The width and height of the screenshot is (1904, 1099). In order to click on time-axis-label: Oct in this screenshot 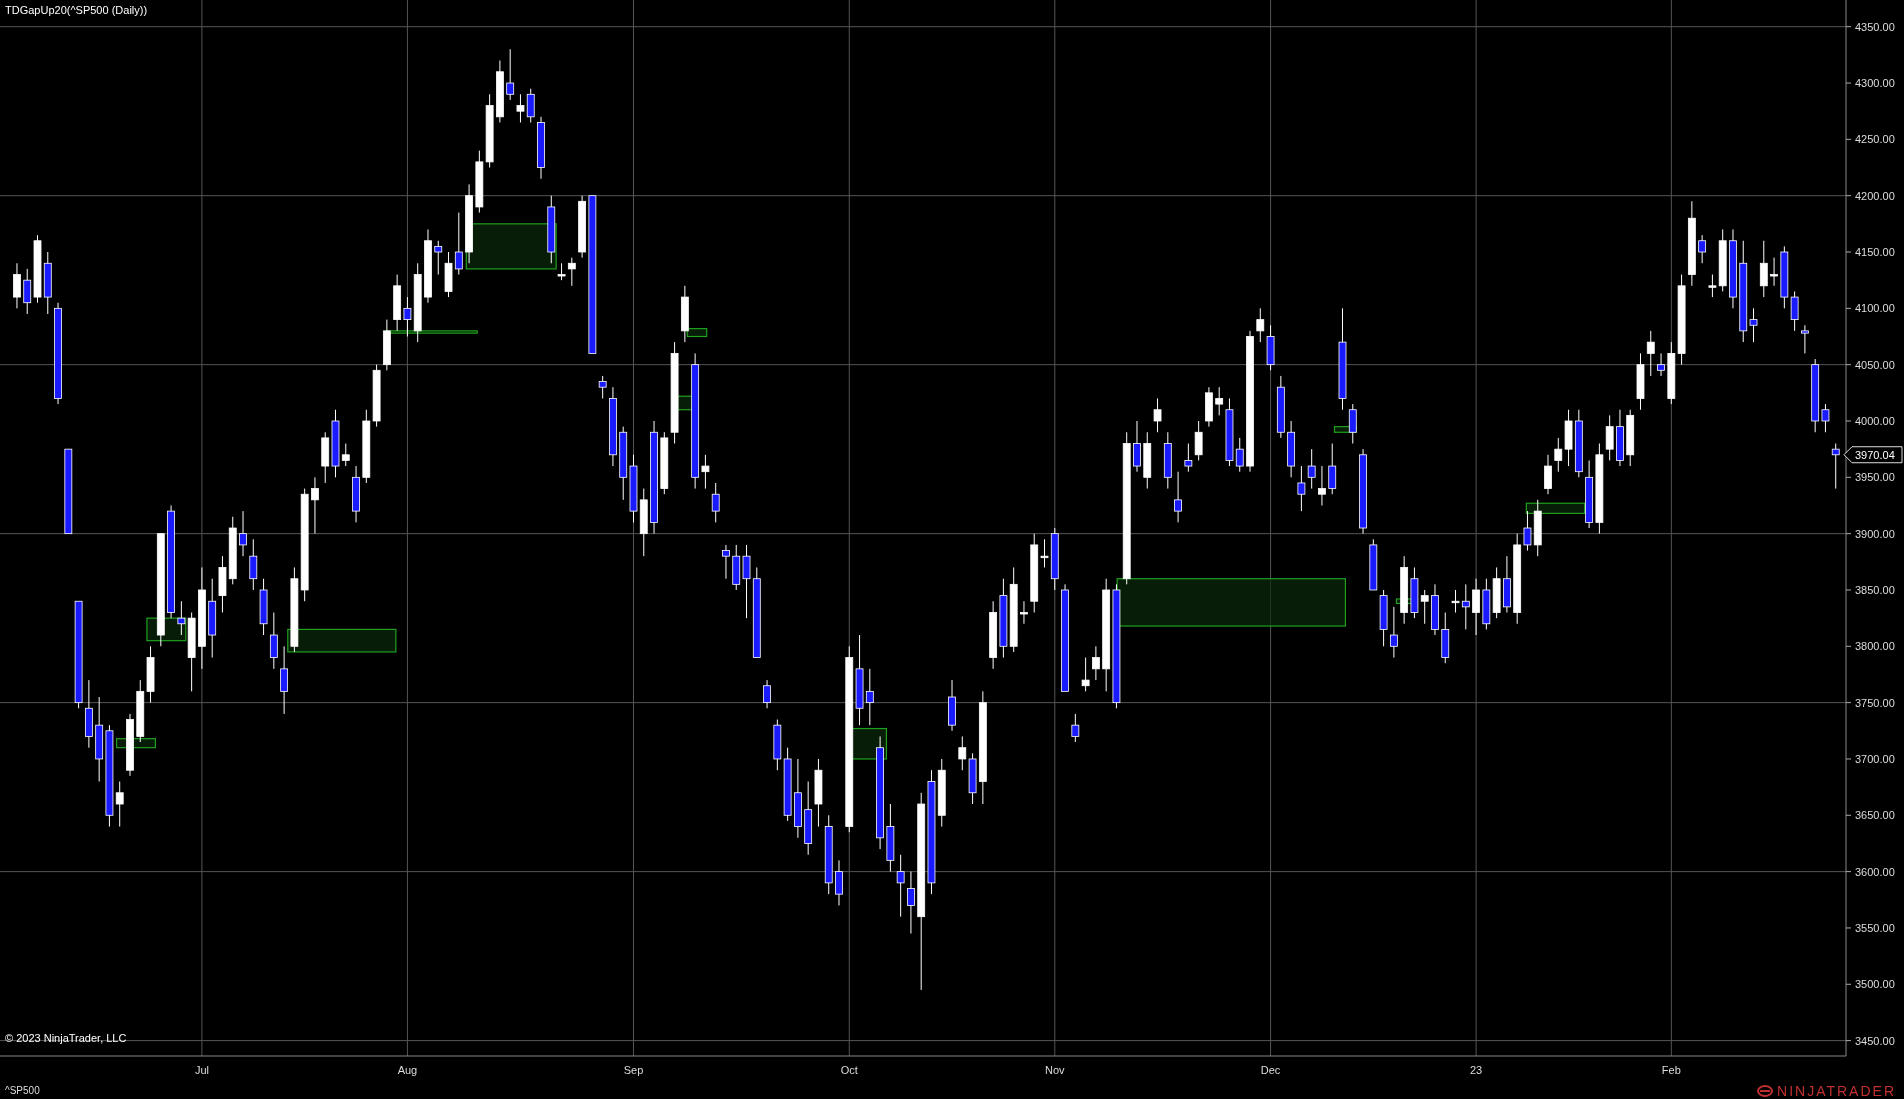, I will do `click(849, 1070)`.